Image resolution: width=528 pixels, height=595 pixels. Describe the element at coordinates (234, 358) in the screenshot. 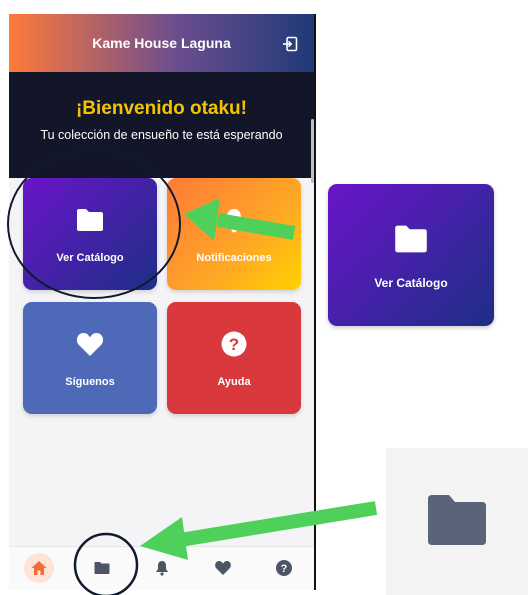

I see `help-card: ? Ayuda` at that location.